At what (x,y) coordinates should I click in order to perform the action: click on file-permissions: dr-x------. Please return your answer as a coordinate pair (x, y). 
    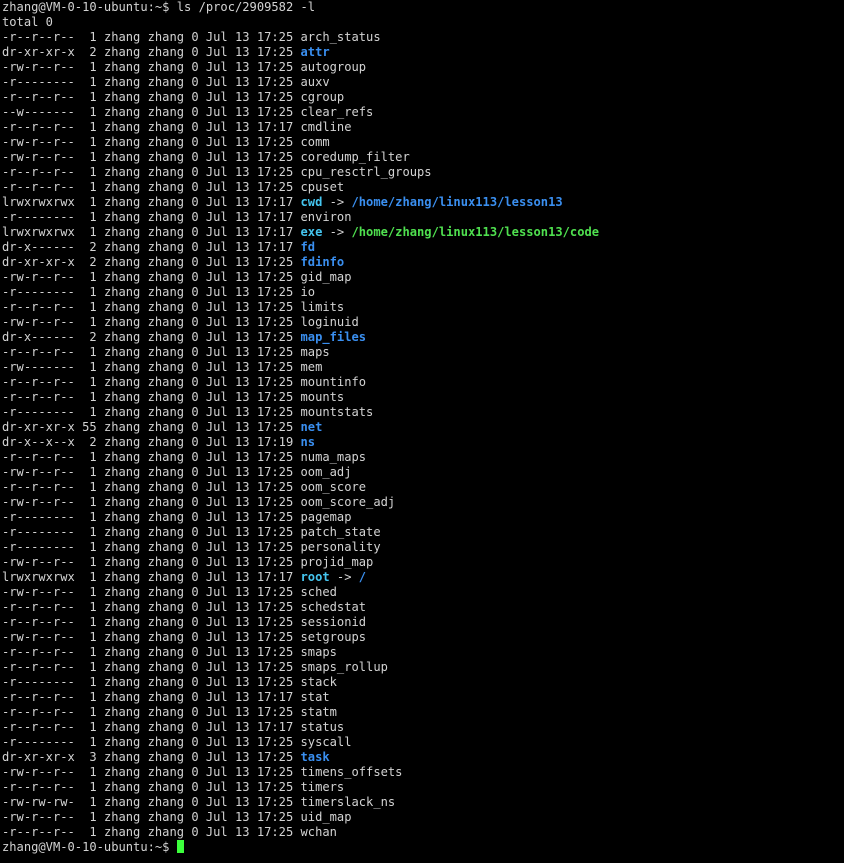
    Looking at the image, I should click on (38, 247).